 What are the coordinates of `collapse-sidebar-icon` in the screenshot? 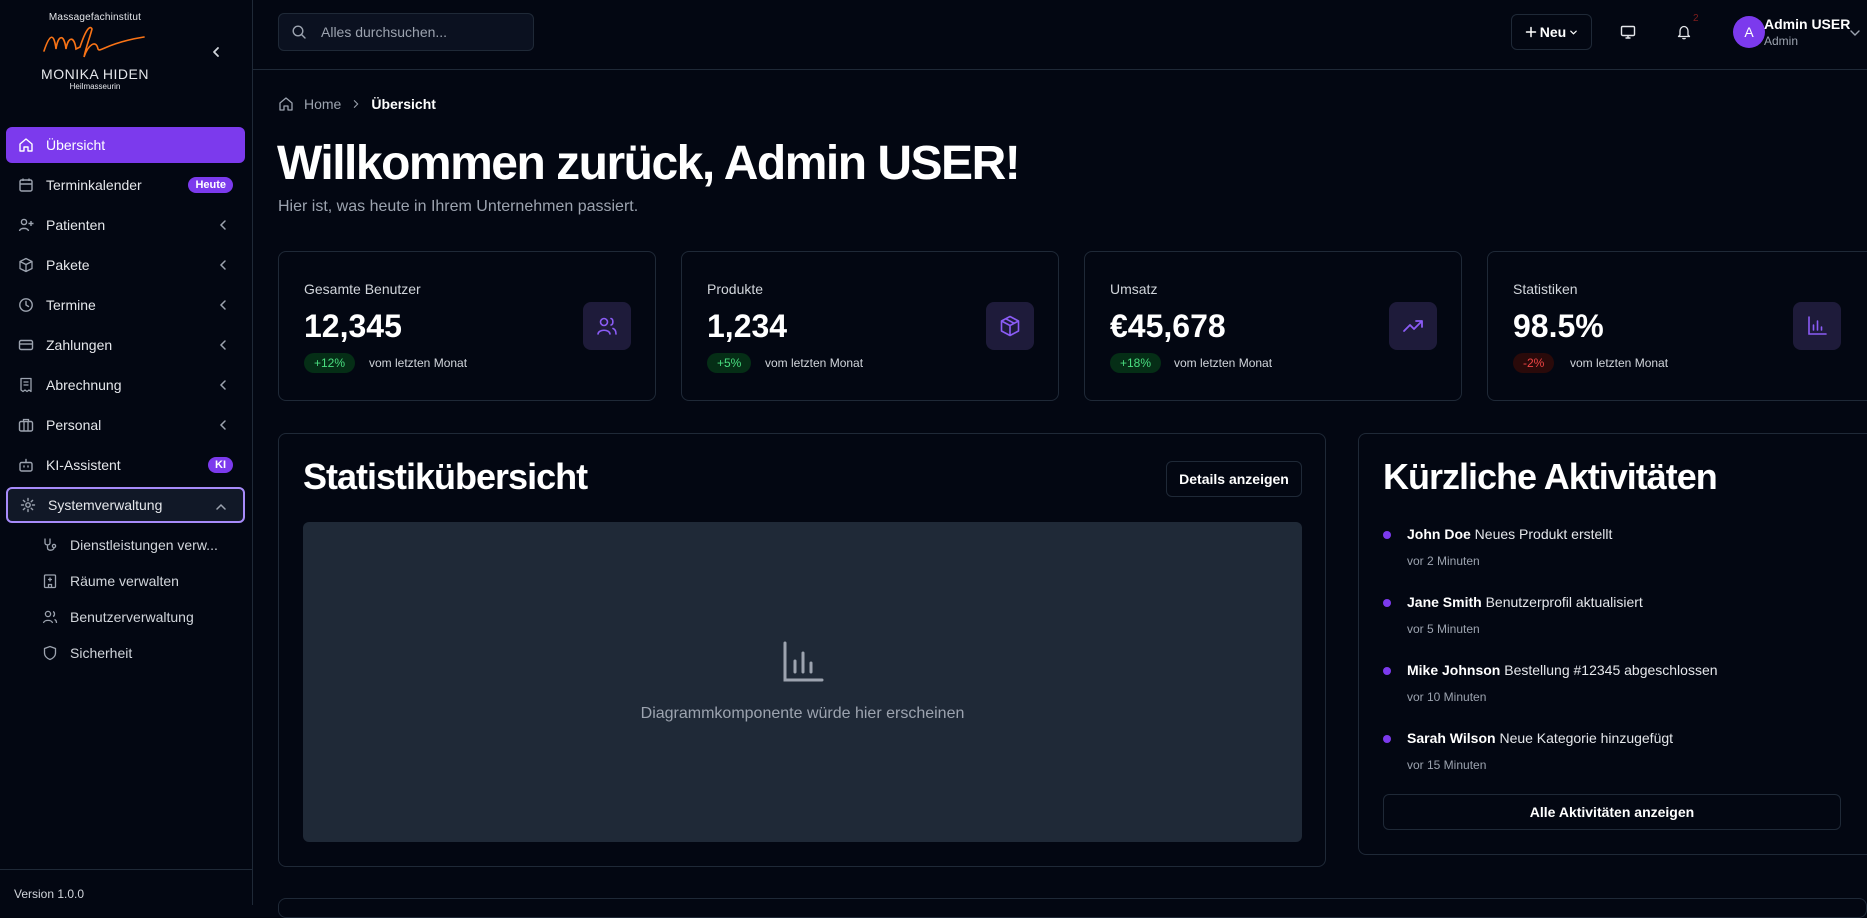 It's located at (216, 52).